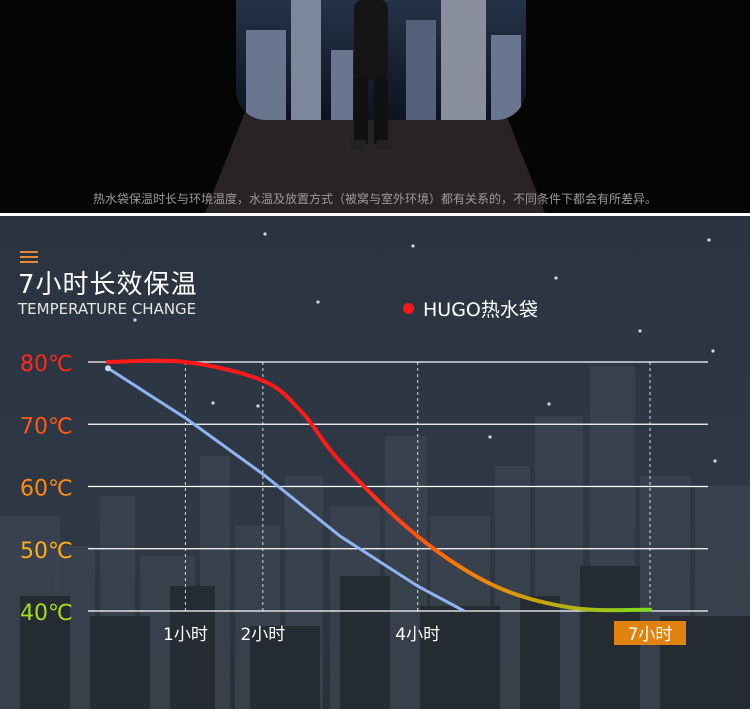 This screenshot has height=709, width=750. I want to click on x-tick-label: 7小时, so click(650, 635).